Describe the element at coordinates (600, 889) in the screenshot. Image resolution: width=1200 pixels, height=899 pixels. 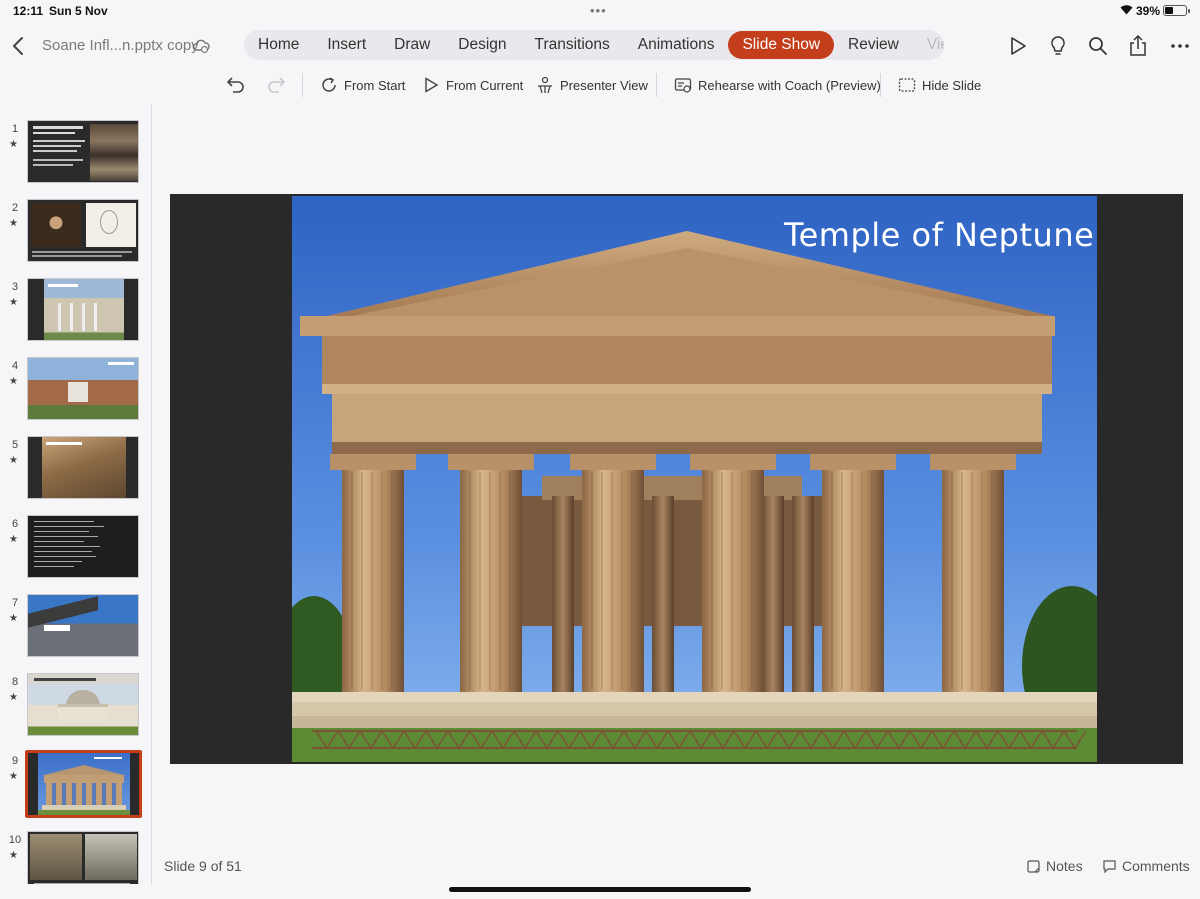
I see `home-indicator` at that location.